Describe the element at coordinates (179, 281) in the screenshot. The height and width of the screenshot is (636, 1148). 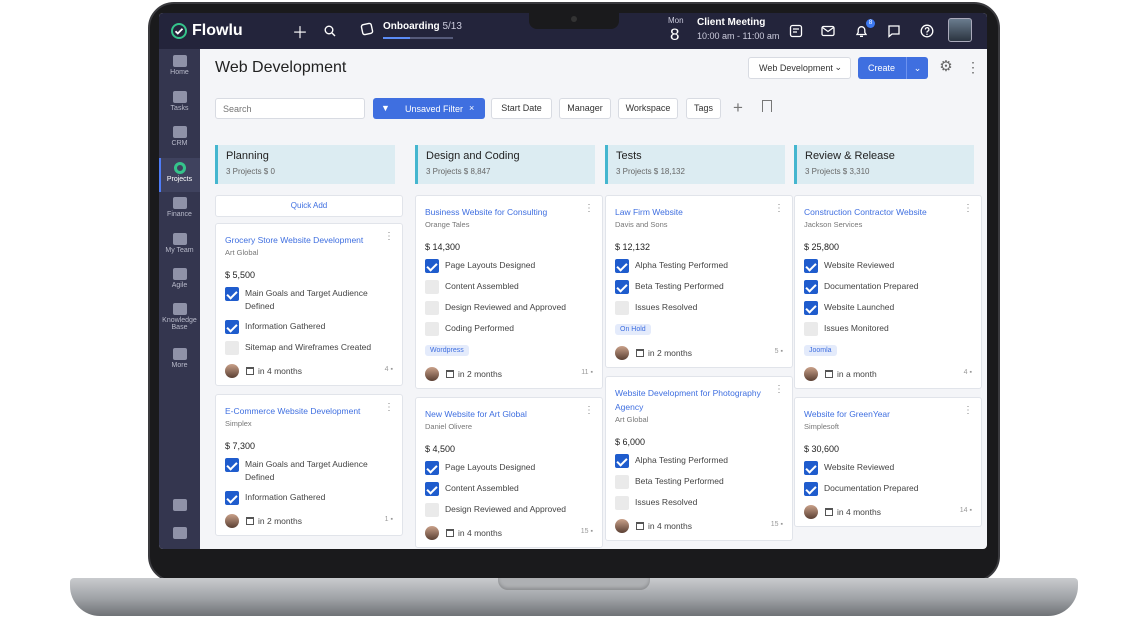
I see `sidebar-item-agile: Agile` at that location.